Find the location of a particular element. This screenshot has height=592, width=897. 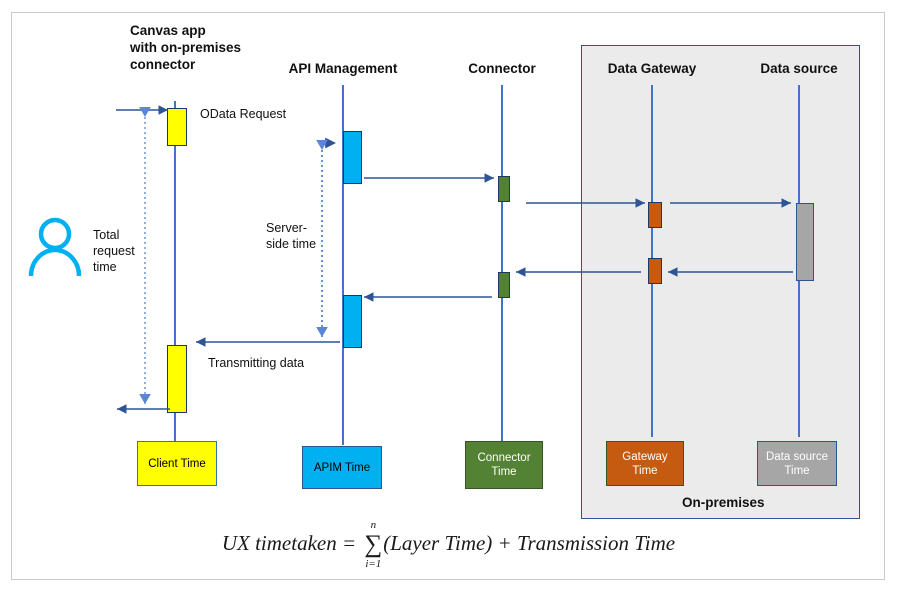

legend-data-source-time: Data source Time is located at coordinates (797, 463).